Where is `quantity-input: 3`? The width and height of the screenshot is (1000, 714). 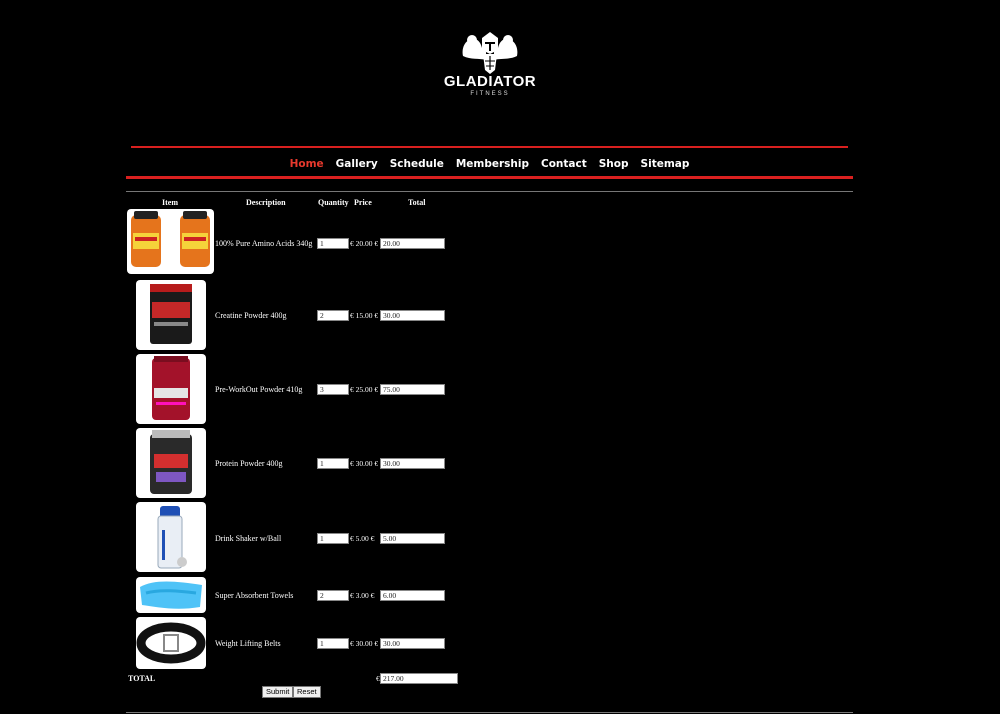
quantity-input: 3 is located at coordinates (333, 389).